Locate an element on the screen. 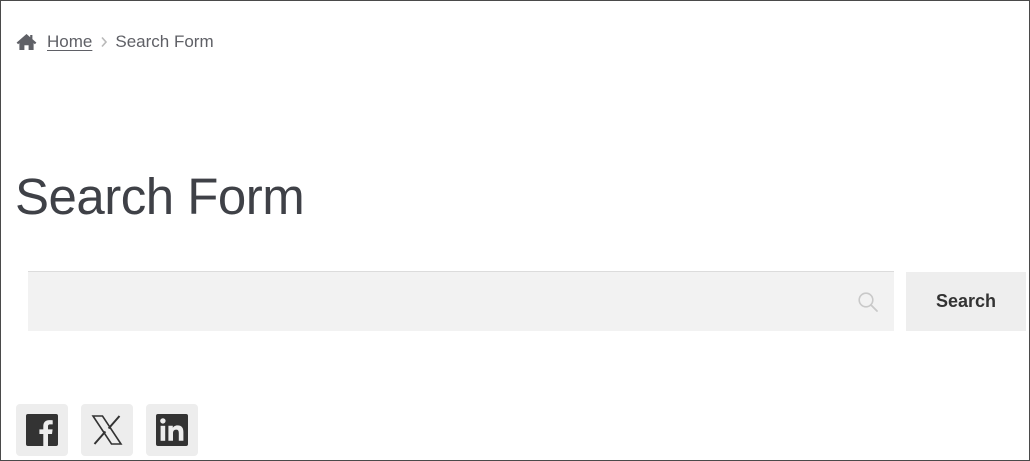  facebook-icon is located at coordinates (42, 430).